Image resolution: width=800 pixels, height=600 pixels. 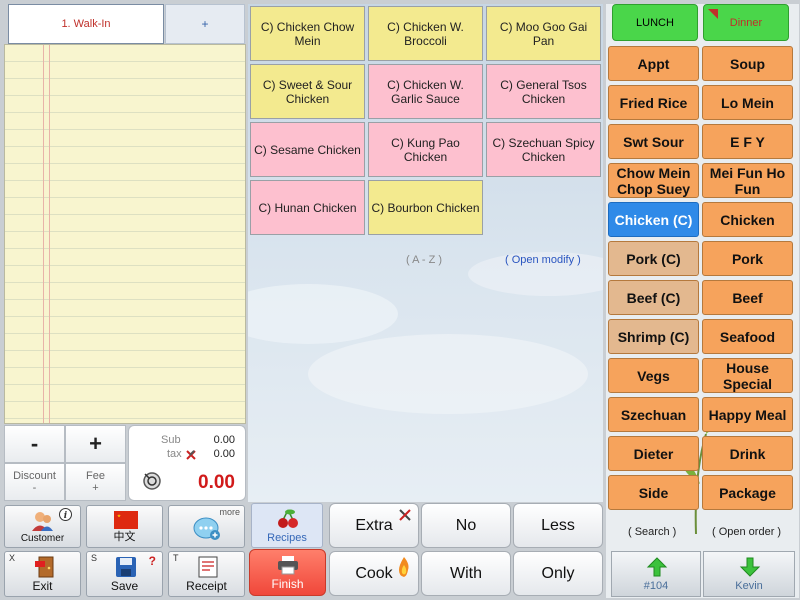 I want to click on tax-value: 0.00, so click(x=224, y=454).